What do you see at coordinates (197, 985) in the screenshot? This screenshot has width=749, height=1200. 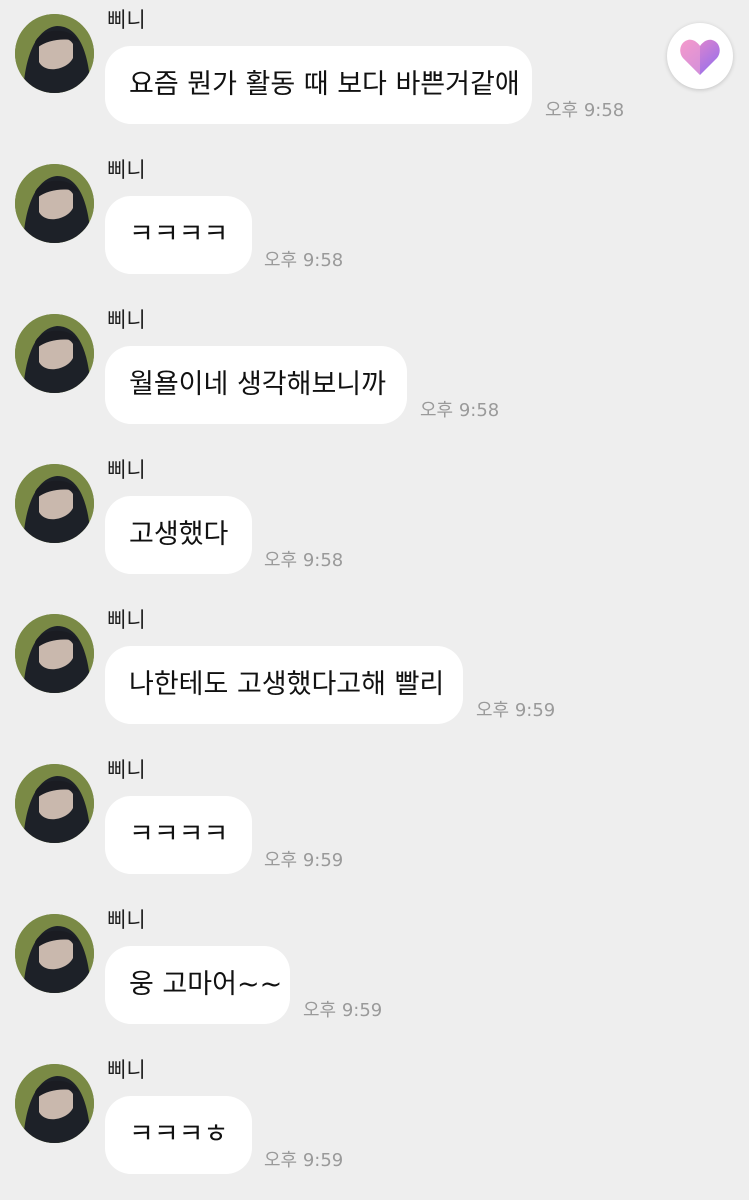 I see `message-bubble: 웅 고마어~~` at bounding box center [197, 985].